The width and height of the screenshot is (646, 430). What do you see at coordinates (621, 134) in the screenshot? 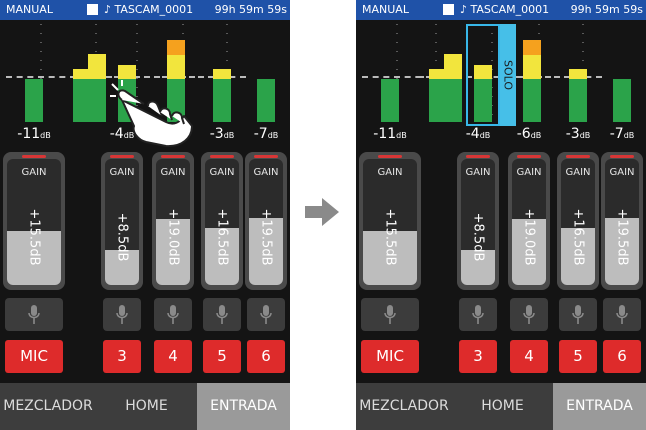
I see `level-readout: -7dB` at bounding box center [621, 134].